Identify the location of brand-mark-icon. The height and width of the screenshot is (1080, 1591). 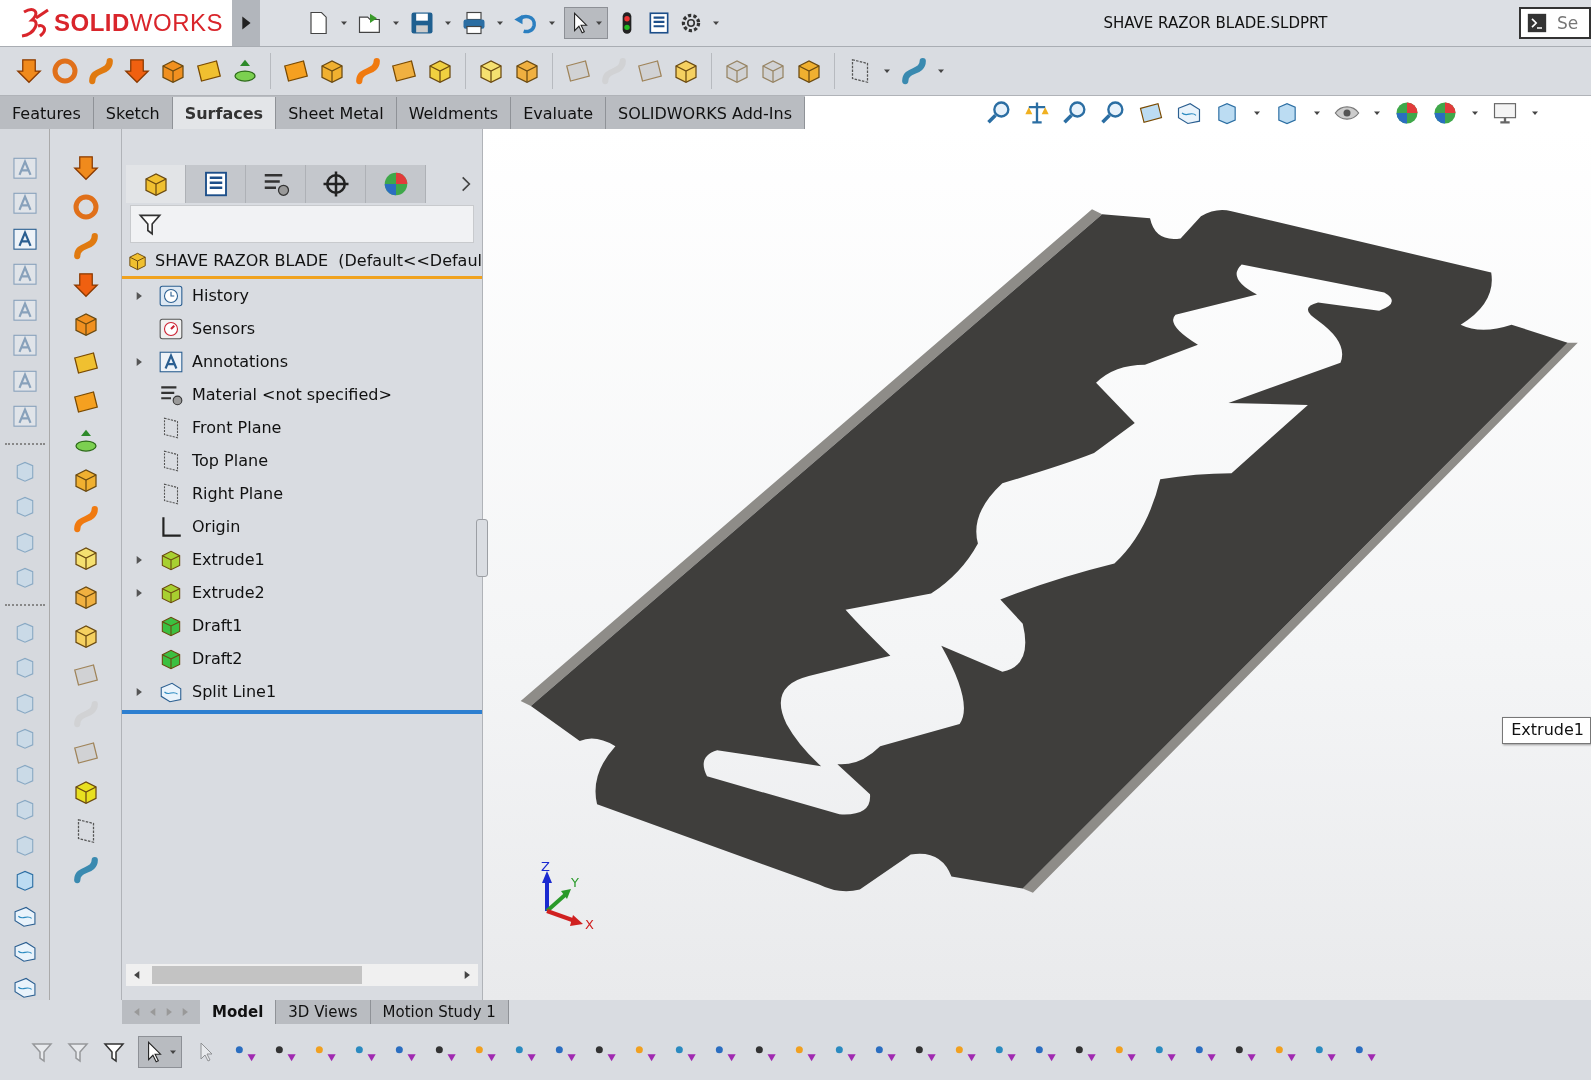
(35, 23).